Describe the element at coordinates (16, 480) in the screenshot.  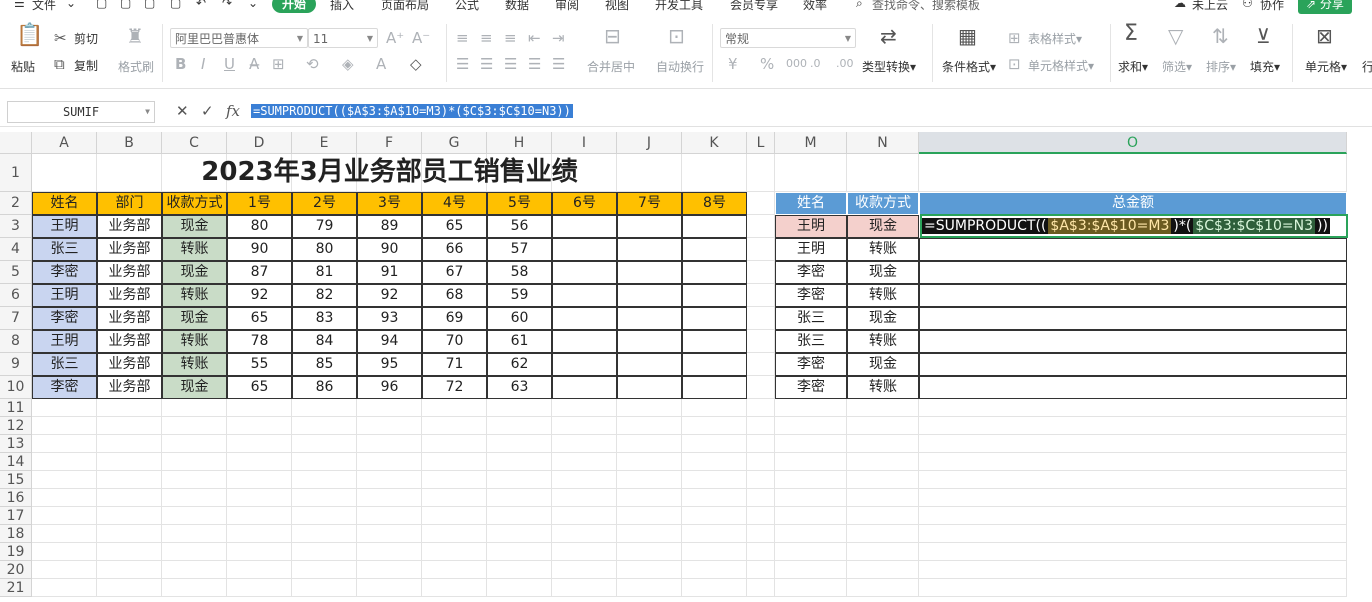
I see `row-header: 15` at that location.